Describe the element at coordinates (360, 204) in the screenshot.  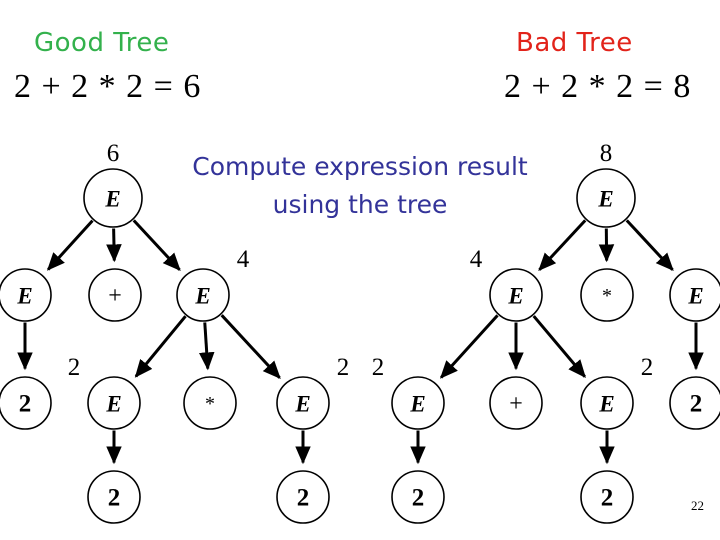
I see `caption-line-2: using the tree` at that location.